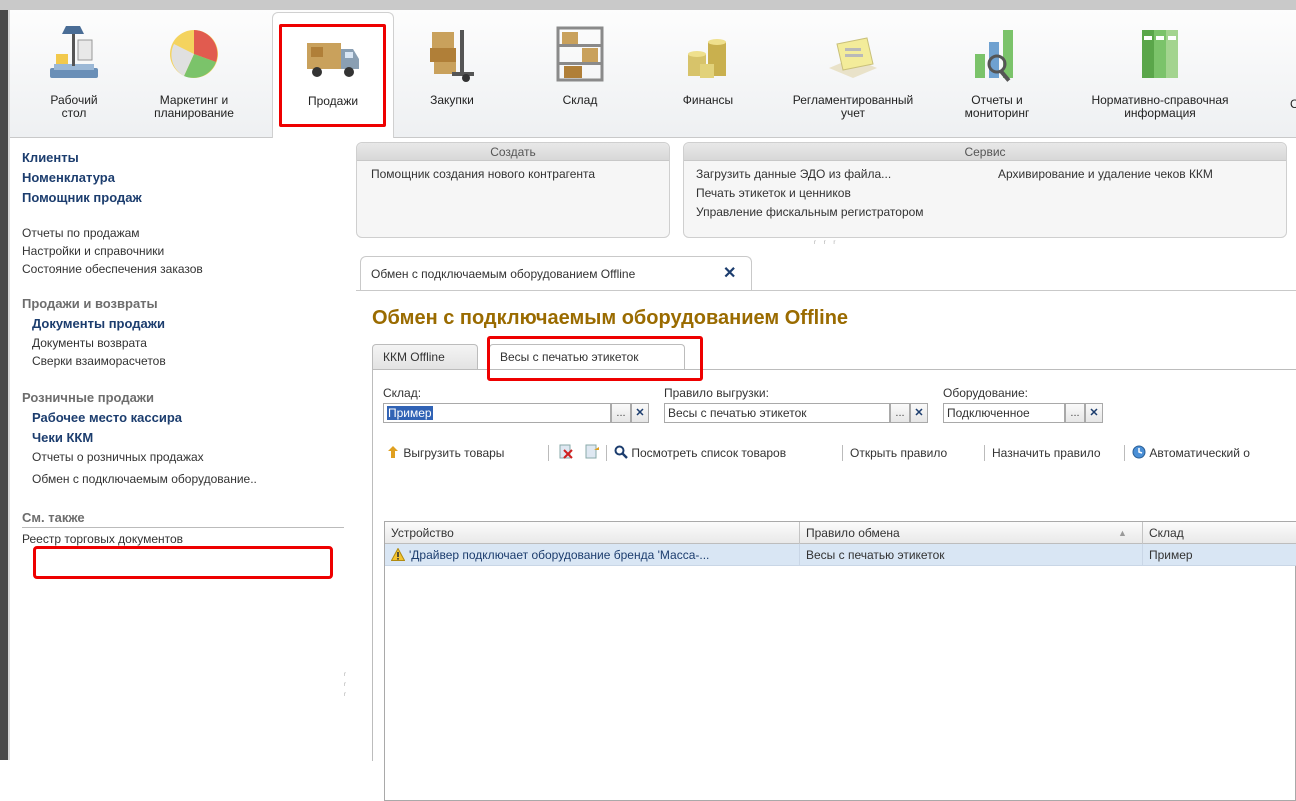 This screenshot has width=1296, height=801. I want to click on section-label: Отчеты и мониторинг, so click(997, 106).